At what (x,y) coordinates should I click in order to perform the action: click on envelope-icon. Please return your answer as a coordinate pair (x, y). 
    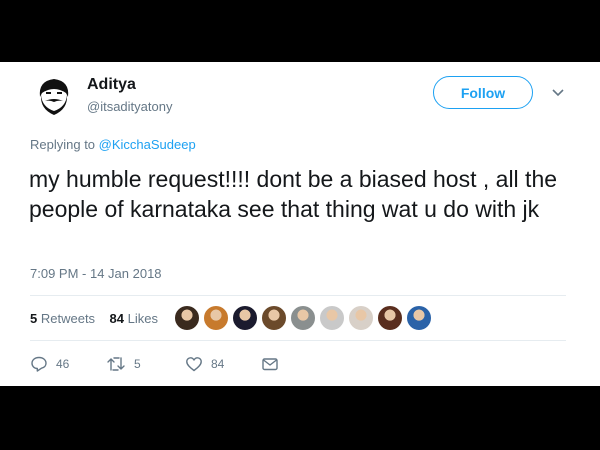
    Looking at the image, I should click on (270, 364).